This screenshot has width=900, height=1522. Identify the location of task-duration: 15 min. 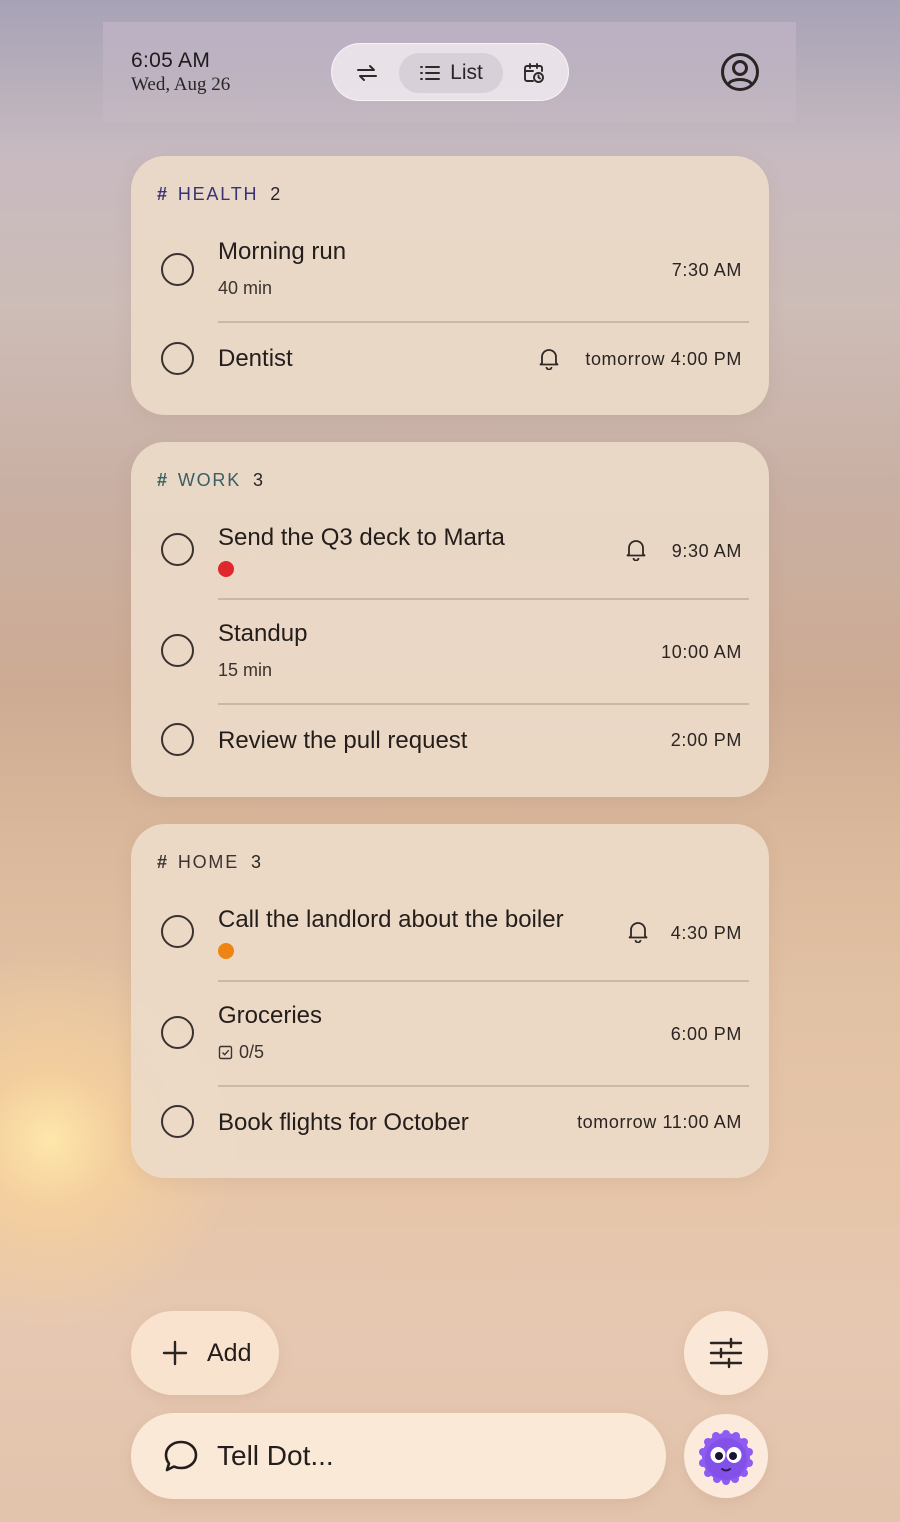
(245, 670).